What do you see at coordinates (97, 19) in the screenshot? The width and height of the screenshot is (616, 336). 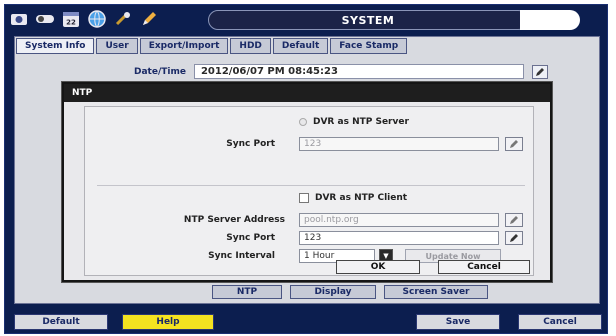 I see `globe-icon` at bounding box center [97, 19].